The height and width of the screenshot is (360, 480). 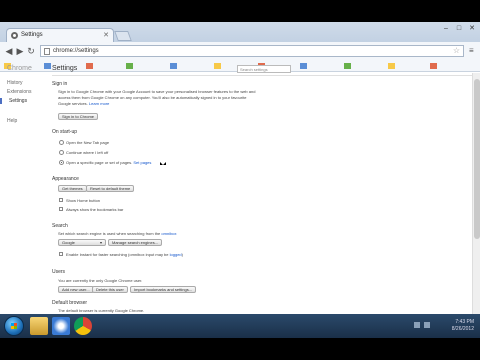 I want to click on radio-new-tab, so click(x=61, y=142).